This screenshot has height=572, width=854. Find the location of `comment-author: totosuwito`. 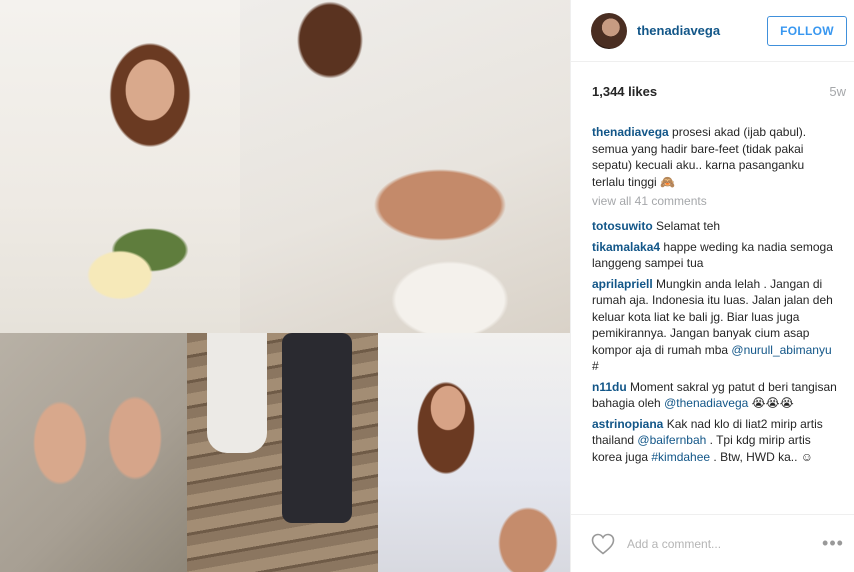

comment-author: totosuwito is located at coordinates (622, 226).